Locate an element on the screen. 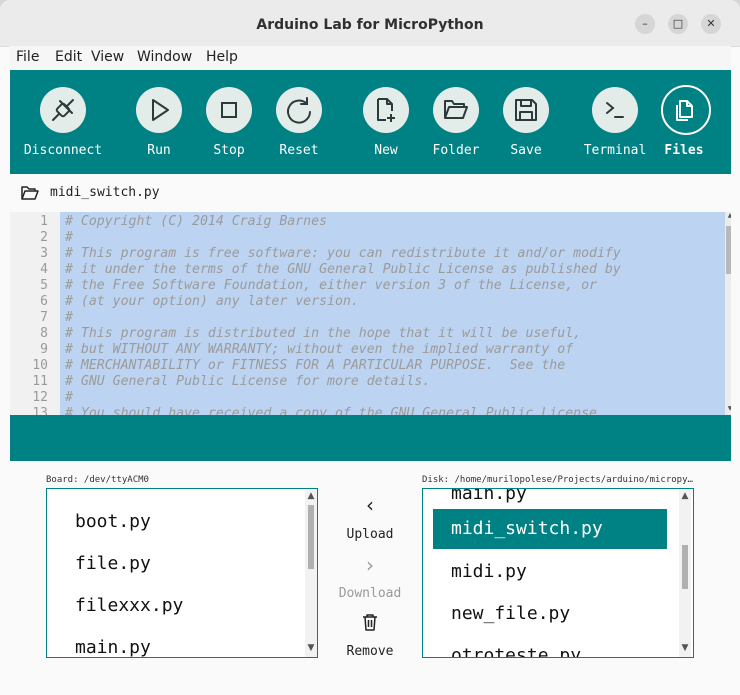  menu-window: Window is located at coordinates (164, 57).